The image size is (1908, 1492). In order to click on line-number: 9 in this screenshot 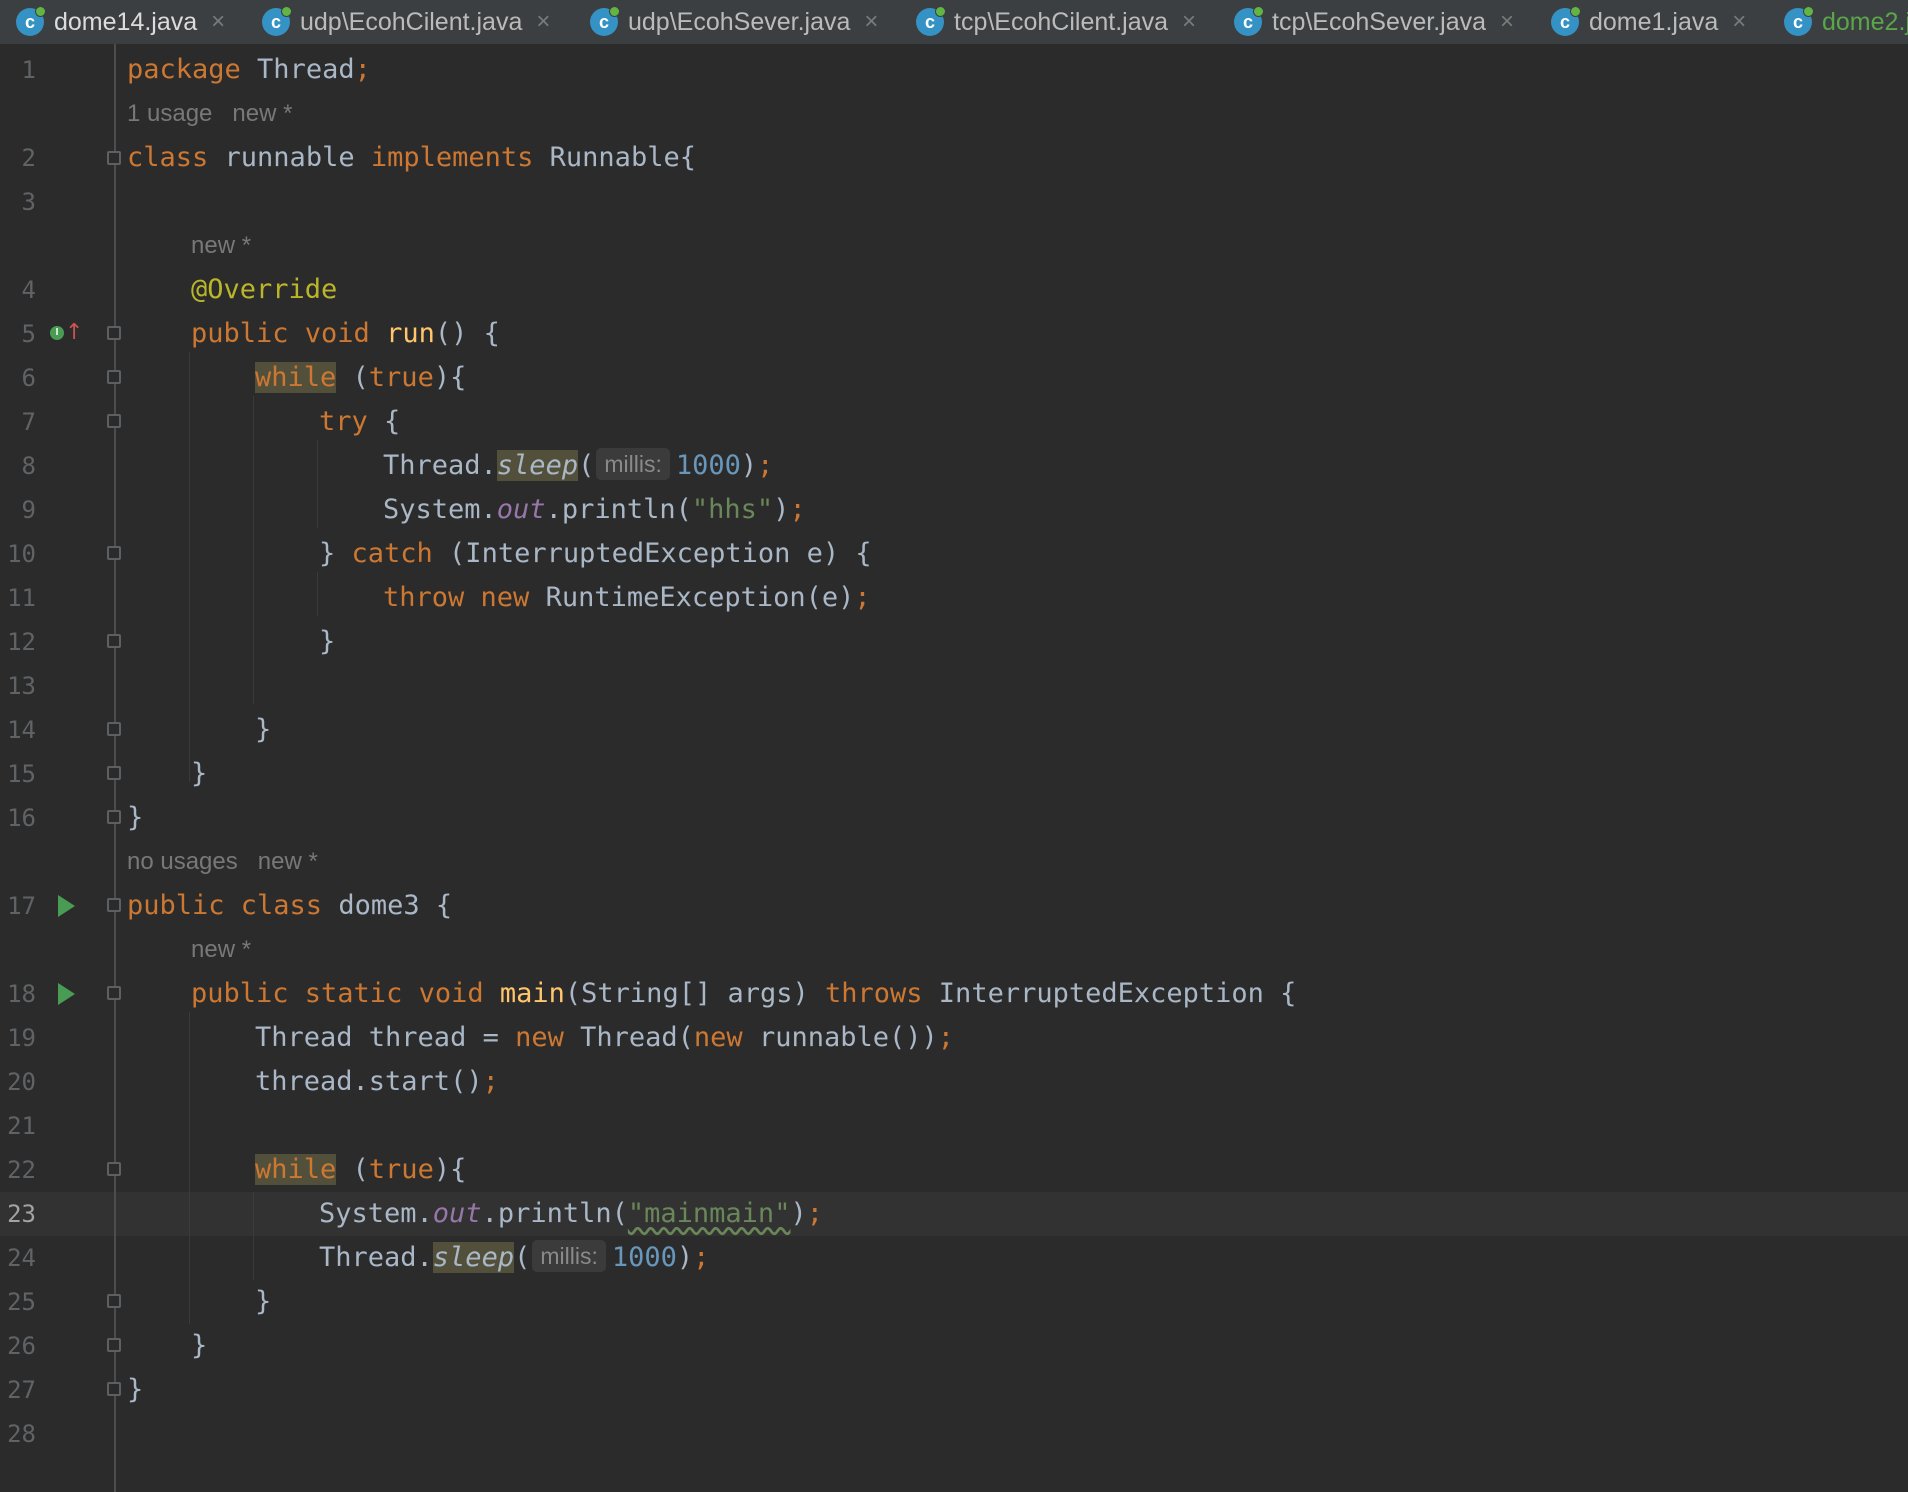, I will do `click(28, 510)`.